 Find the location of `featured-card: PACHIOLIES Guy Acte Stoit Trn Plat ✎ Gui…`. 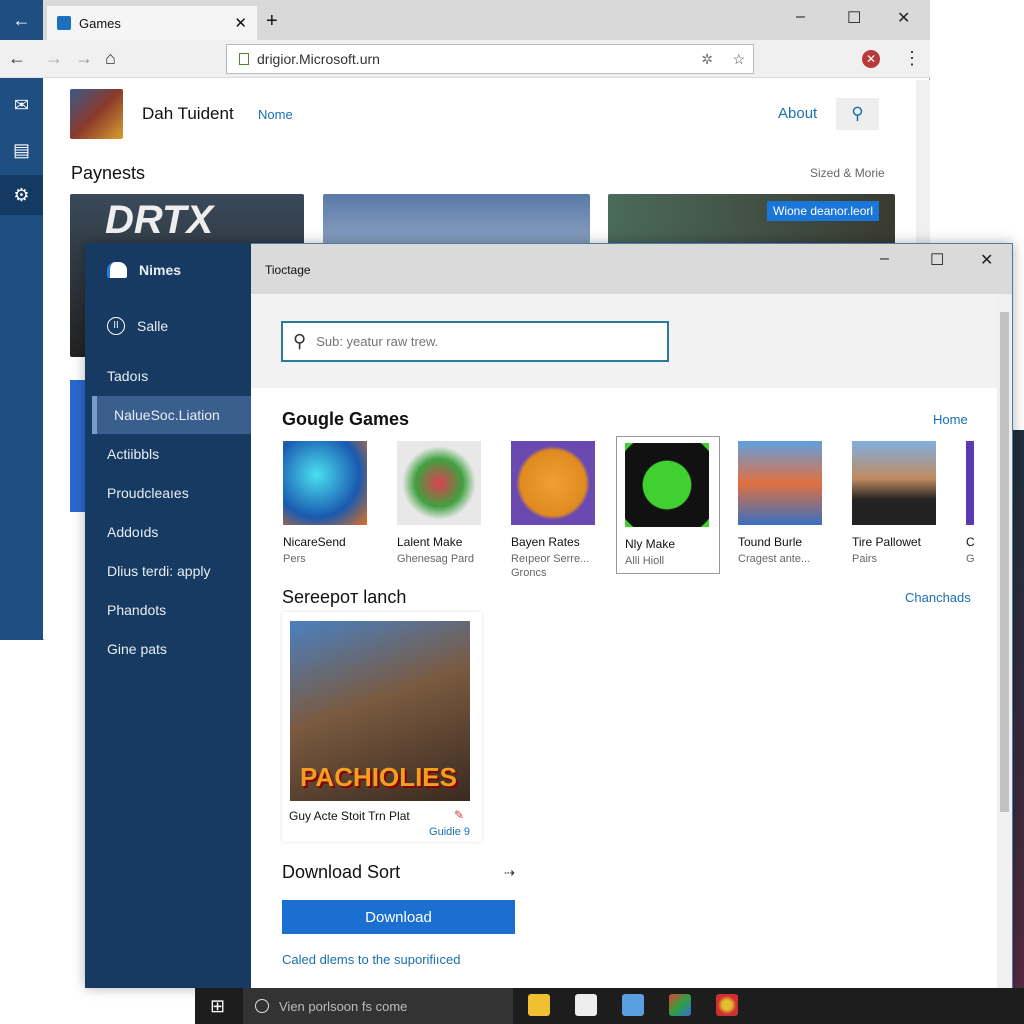

featured-card: PACHIOLIES Guy Acte Stoit Trn Plat ✎ Gui… is located at coordinates (382, 727).